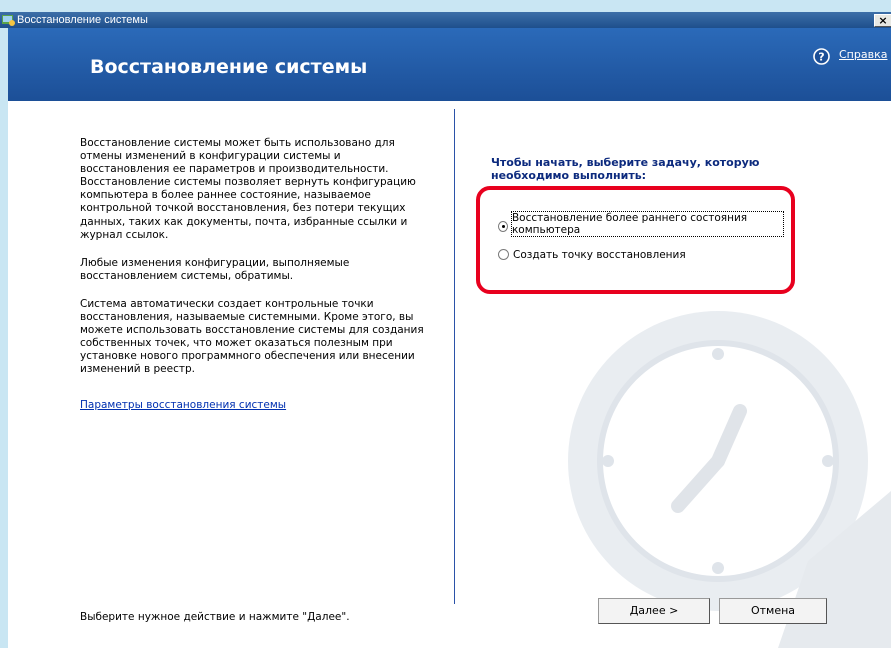  What do you see at coordinates (882, 20) in the screenshot?
I see `close-button: ×` at bounding box center [882, 20].